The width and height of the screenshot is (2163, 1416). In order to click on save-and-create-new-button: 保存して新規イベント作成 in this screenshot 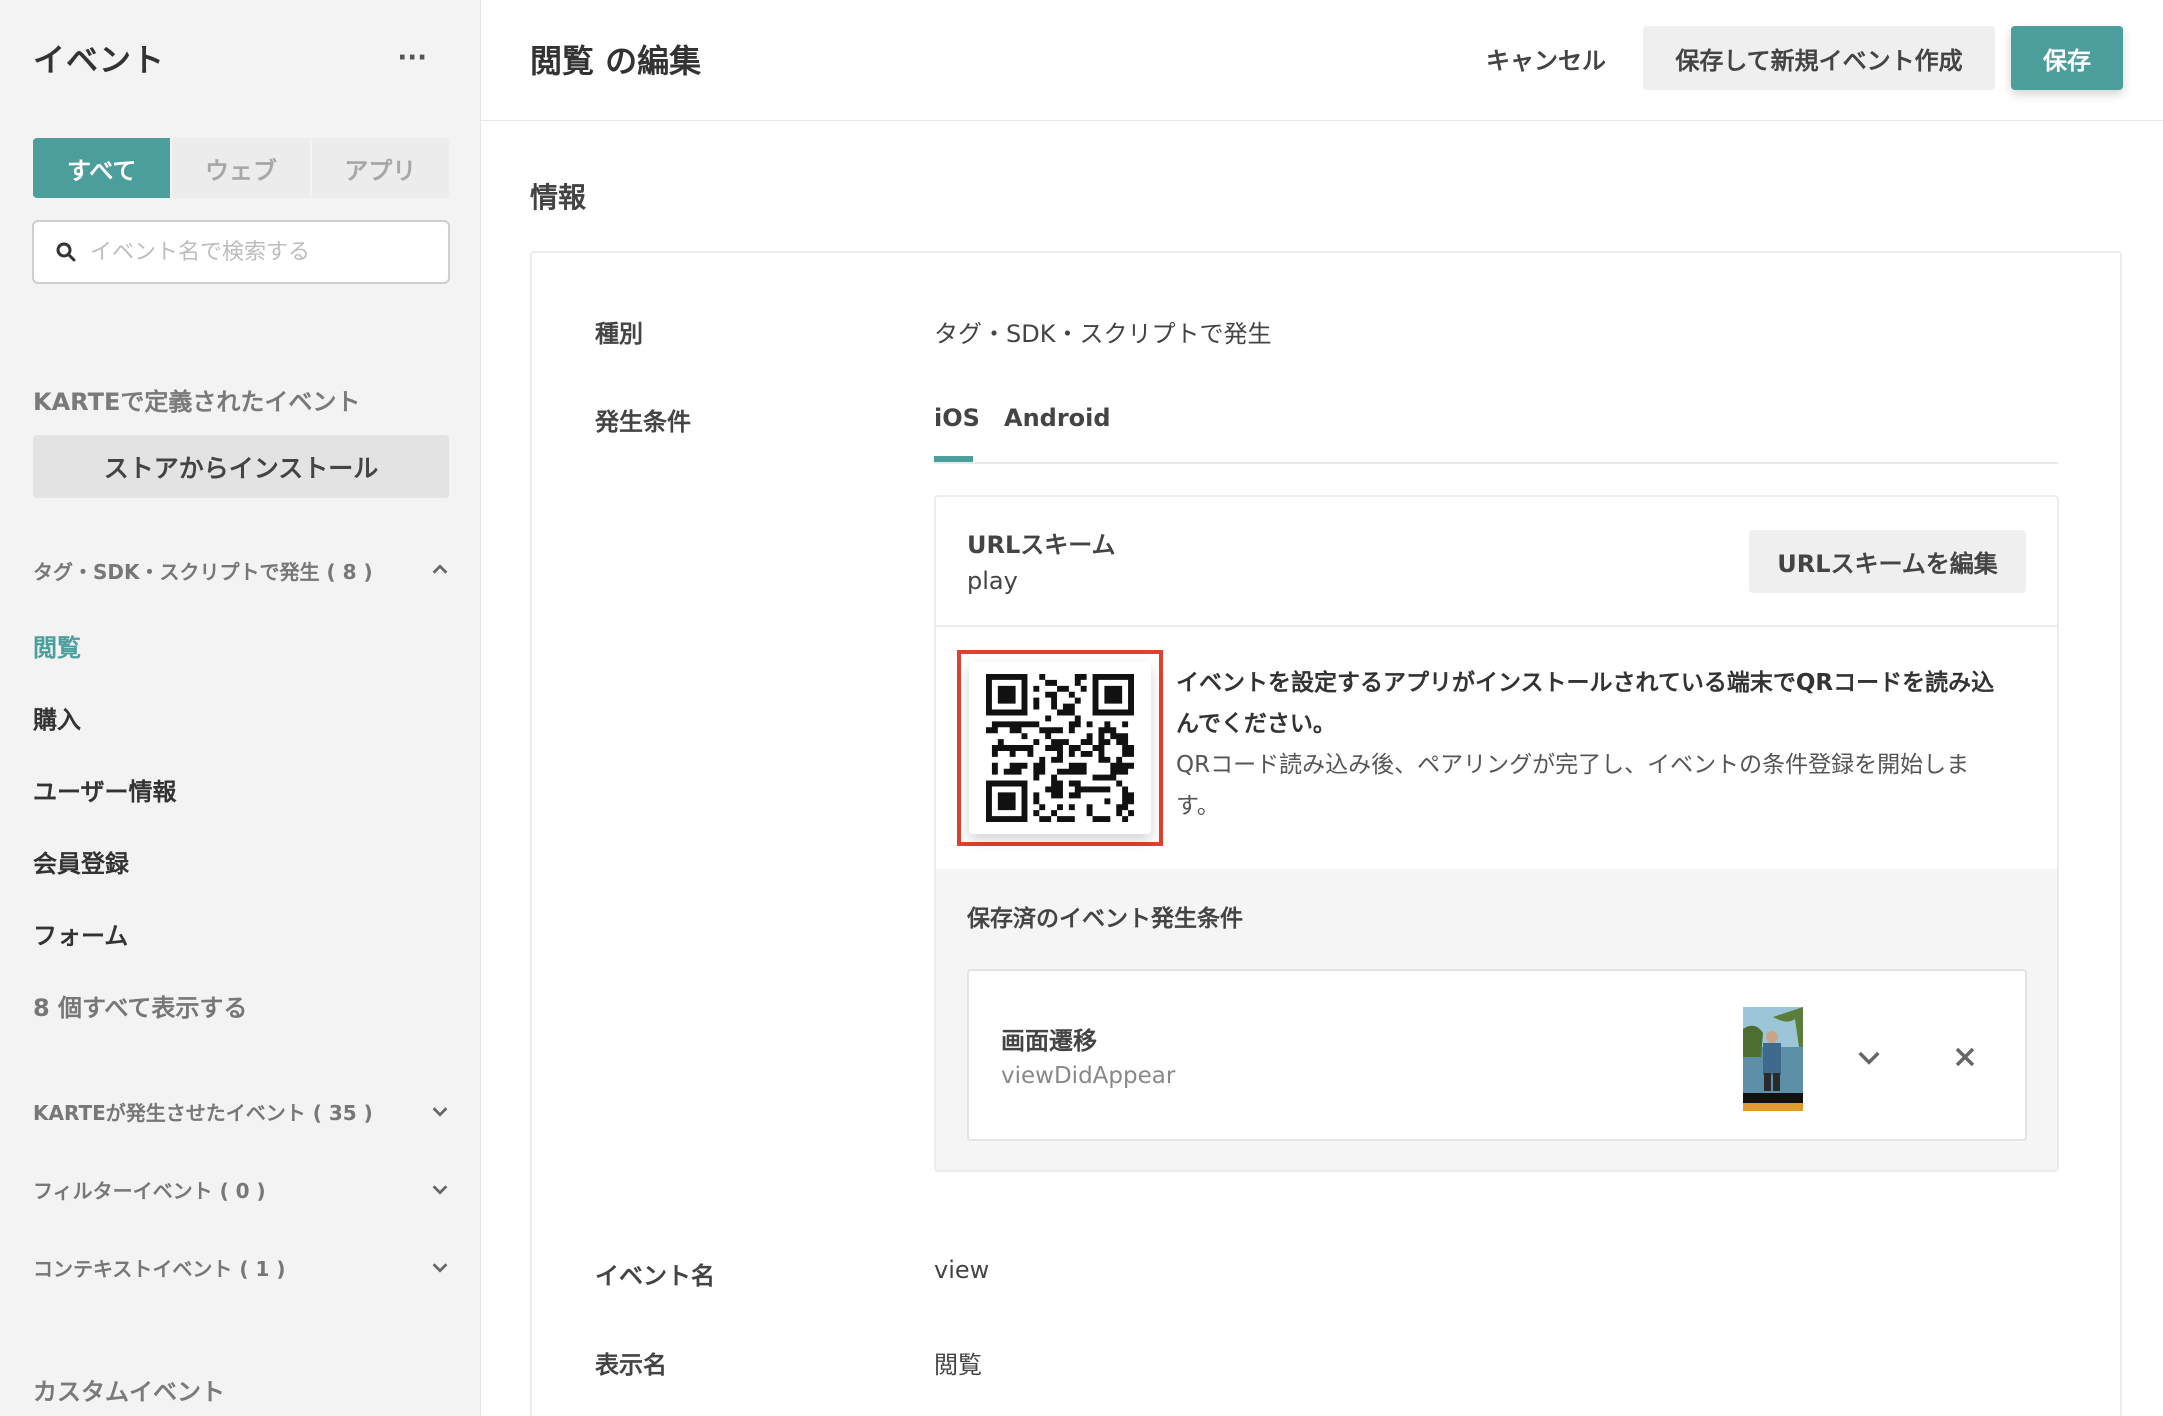, I will do `click(1819, 58)`.